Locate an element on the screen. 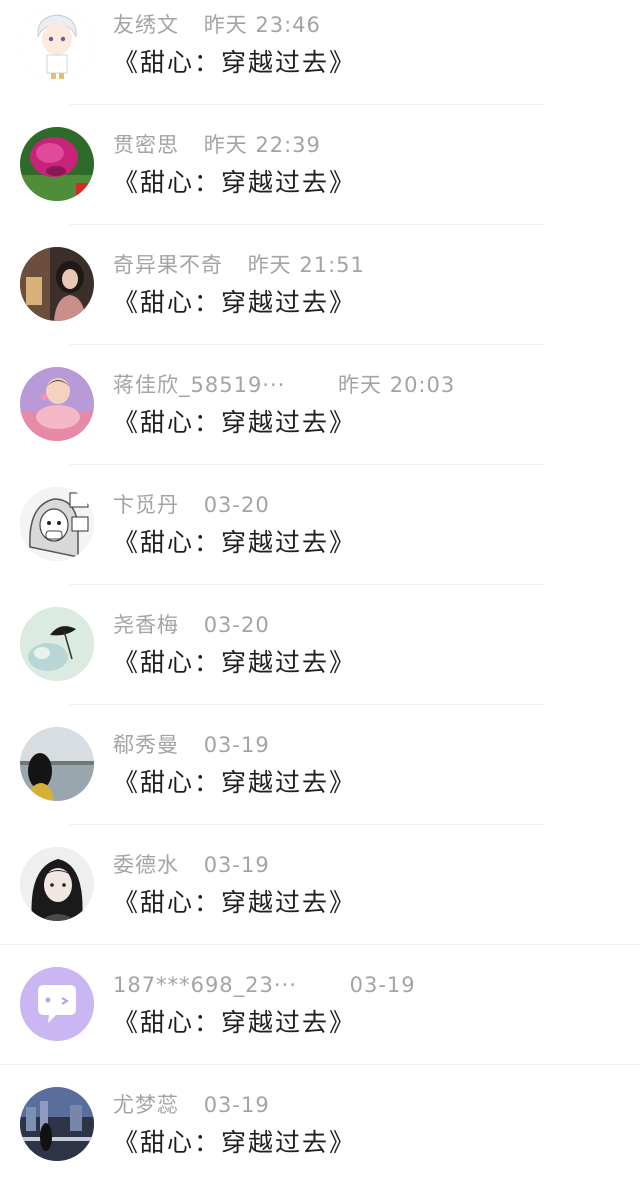  comment-item: 尧香梅 03-20 《甜心：穿越过去》 is located at coordinates (320, 645).